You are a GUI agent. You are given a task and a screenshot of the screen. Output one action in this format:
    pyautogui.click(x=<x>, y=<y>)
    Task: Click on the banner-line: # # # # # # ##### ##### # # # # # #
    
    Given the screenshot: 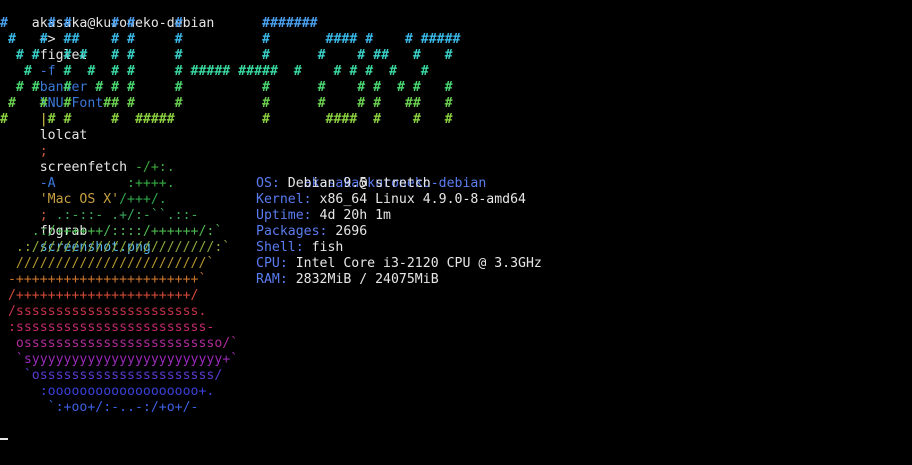 What is the action you would take?
    pyautogui.click(x=214, y=71)
    